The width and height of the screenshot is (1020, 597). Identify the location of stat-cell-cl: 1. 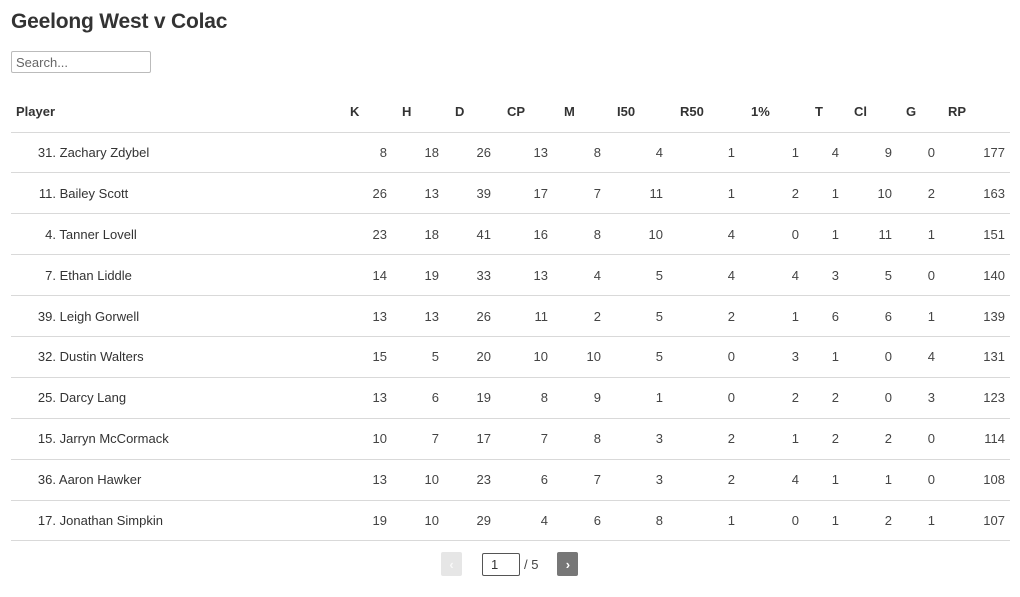
(871, 480).